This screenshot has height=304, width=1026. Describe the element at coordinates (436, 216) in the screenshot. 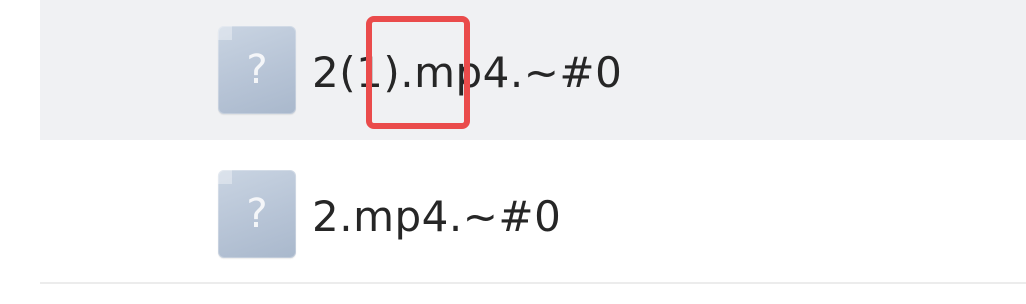

I see `file-name-label: 2.mp4.~#0` at that location.